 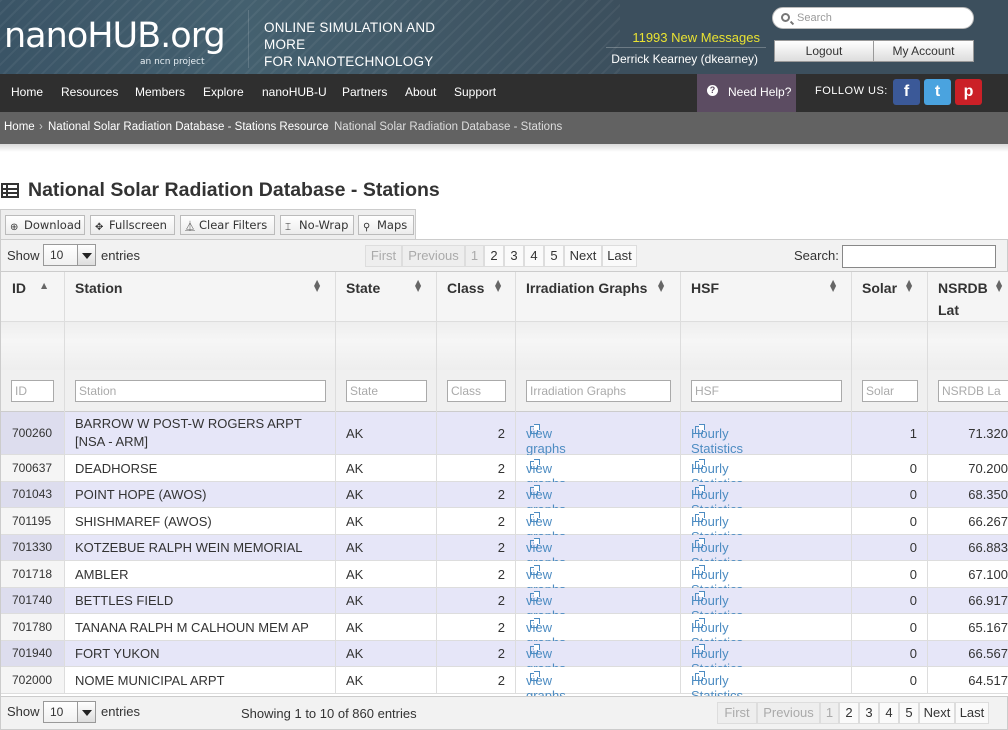 I want to click on need-help-button: ? Need Help?, so click(x=746, y=93).